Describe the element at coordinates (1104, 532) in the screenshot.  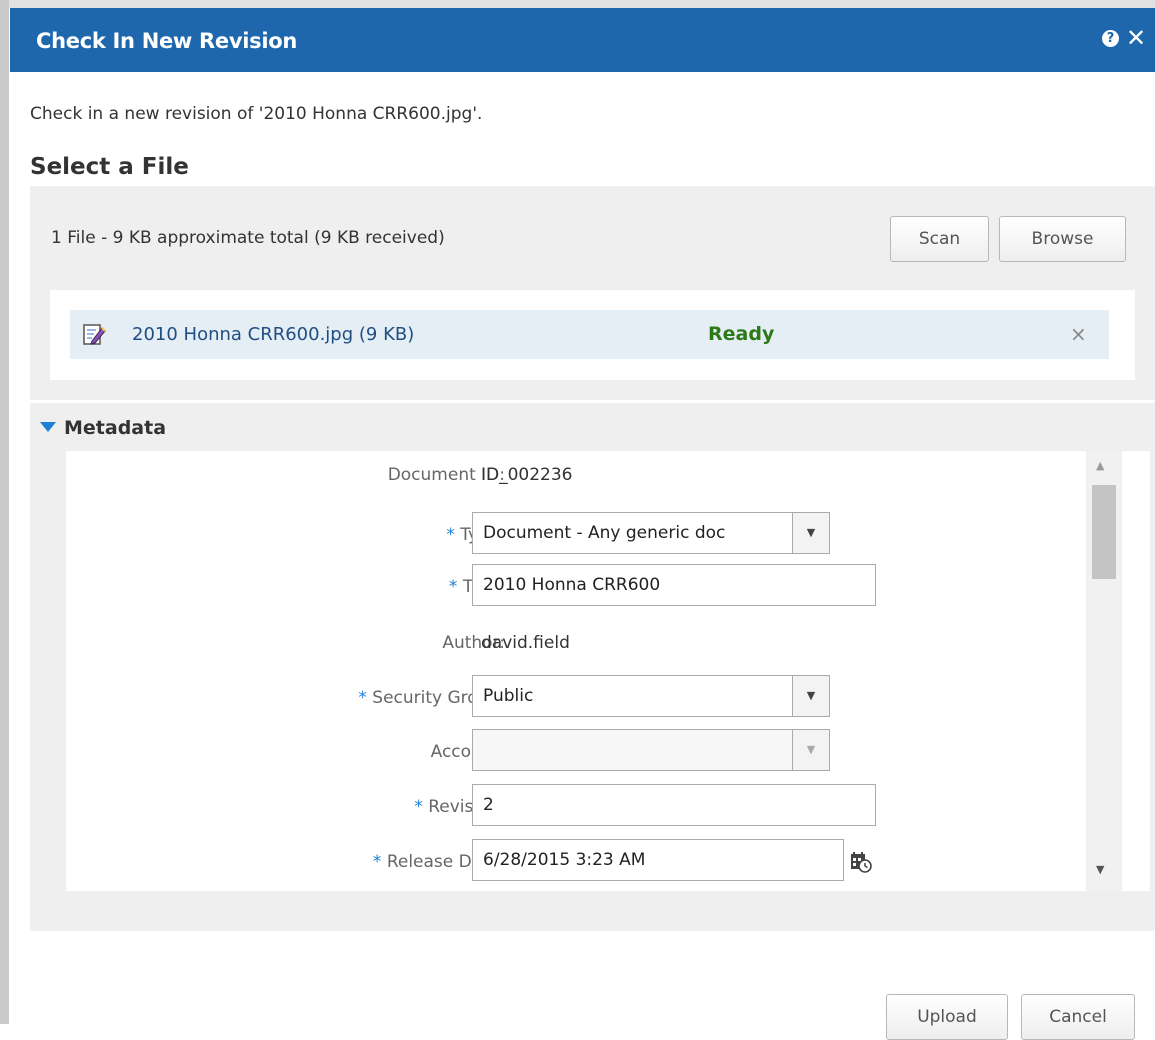
I see `scroll-thumb` at that location.